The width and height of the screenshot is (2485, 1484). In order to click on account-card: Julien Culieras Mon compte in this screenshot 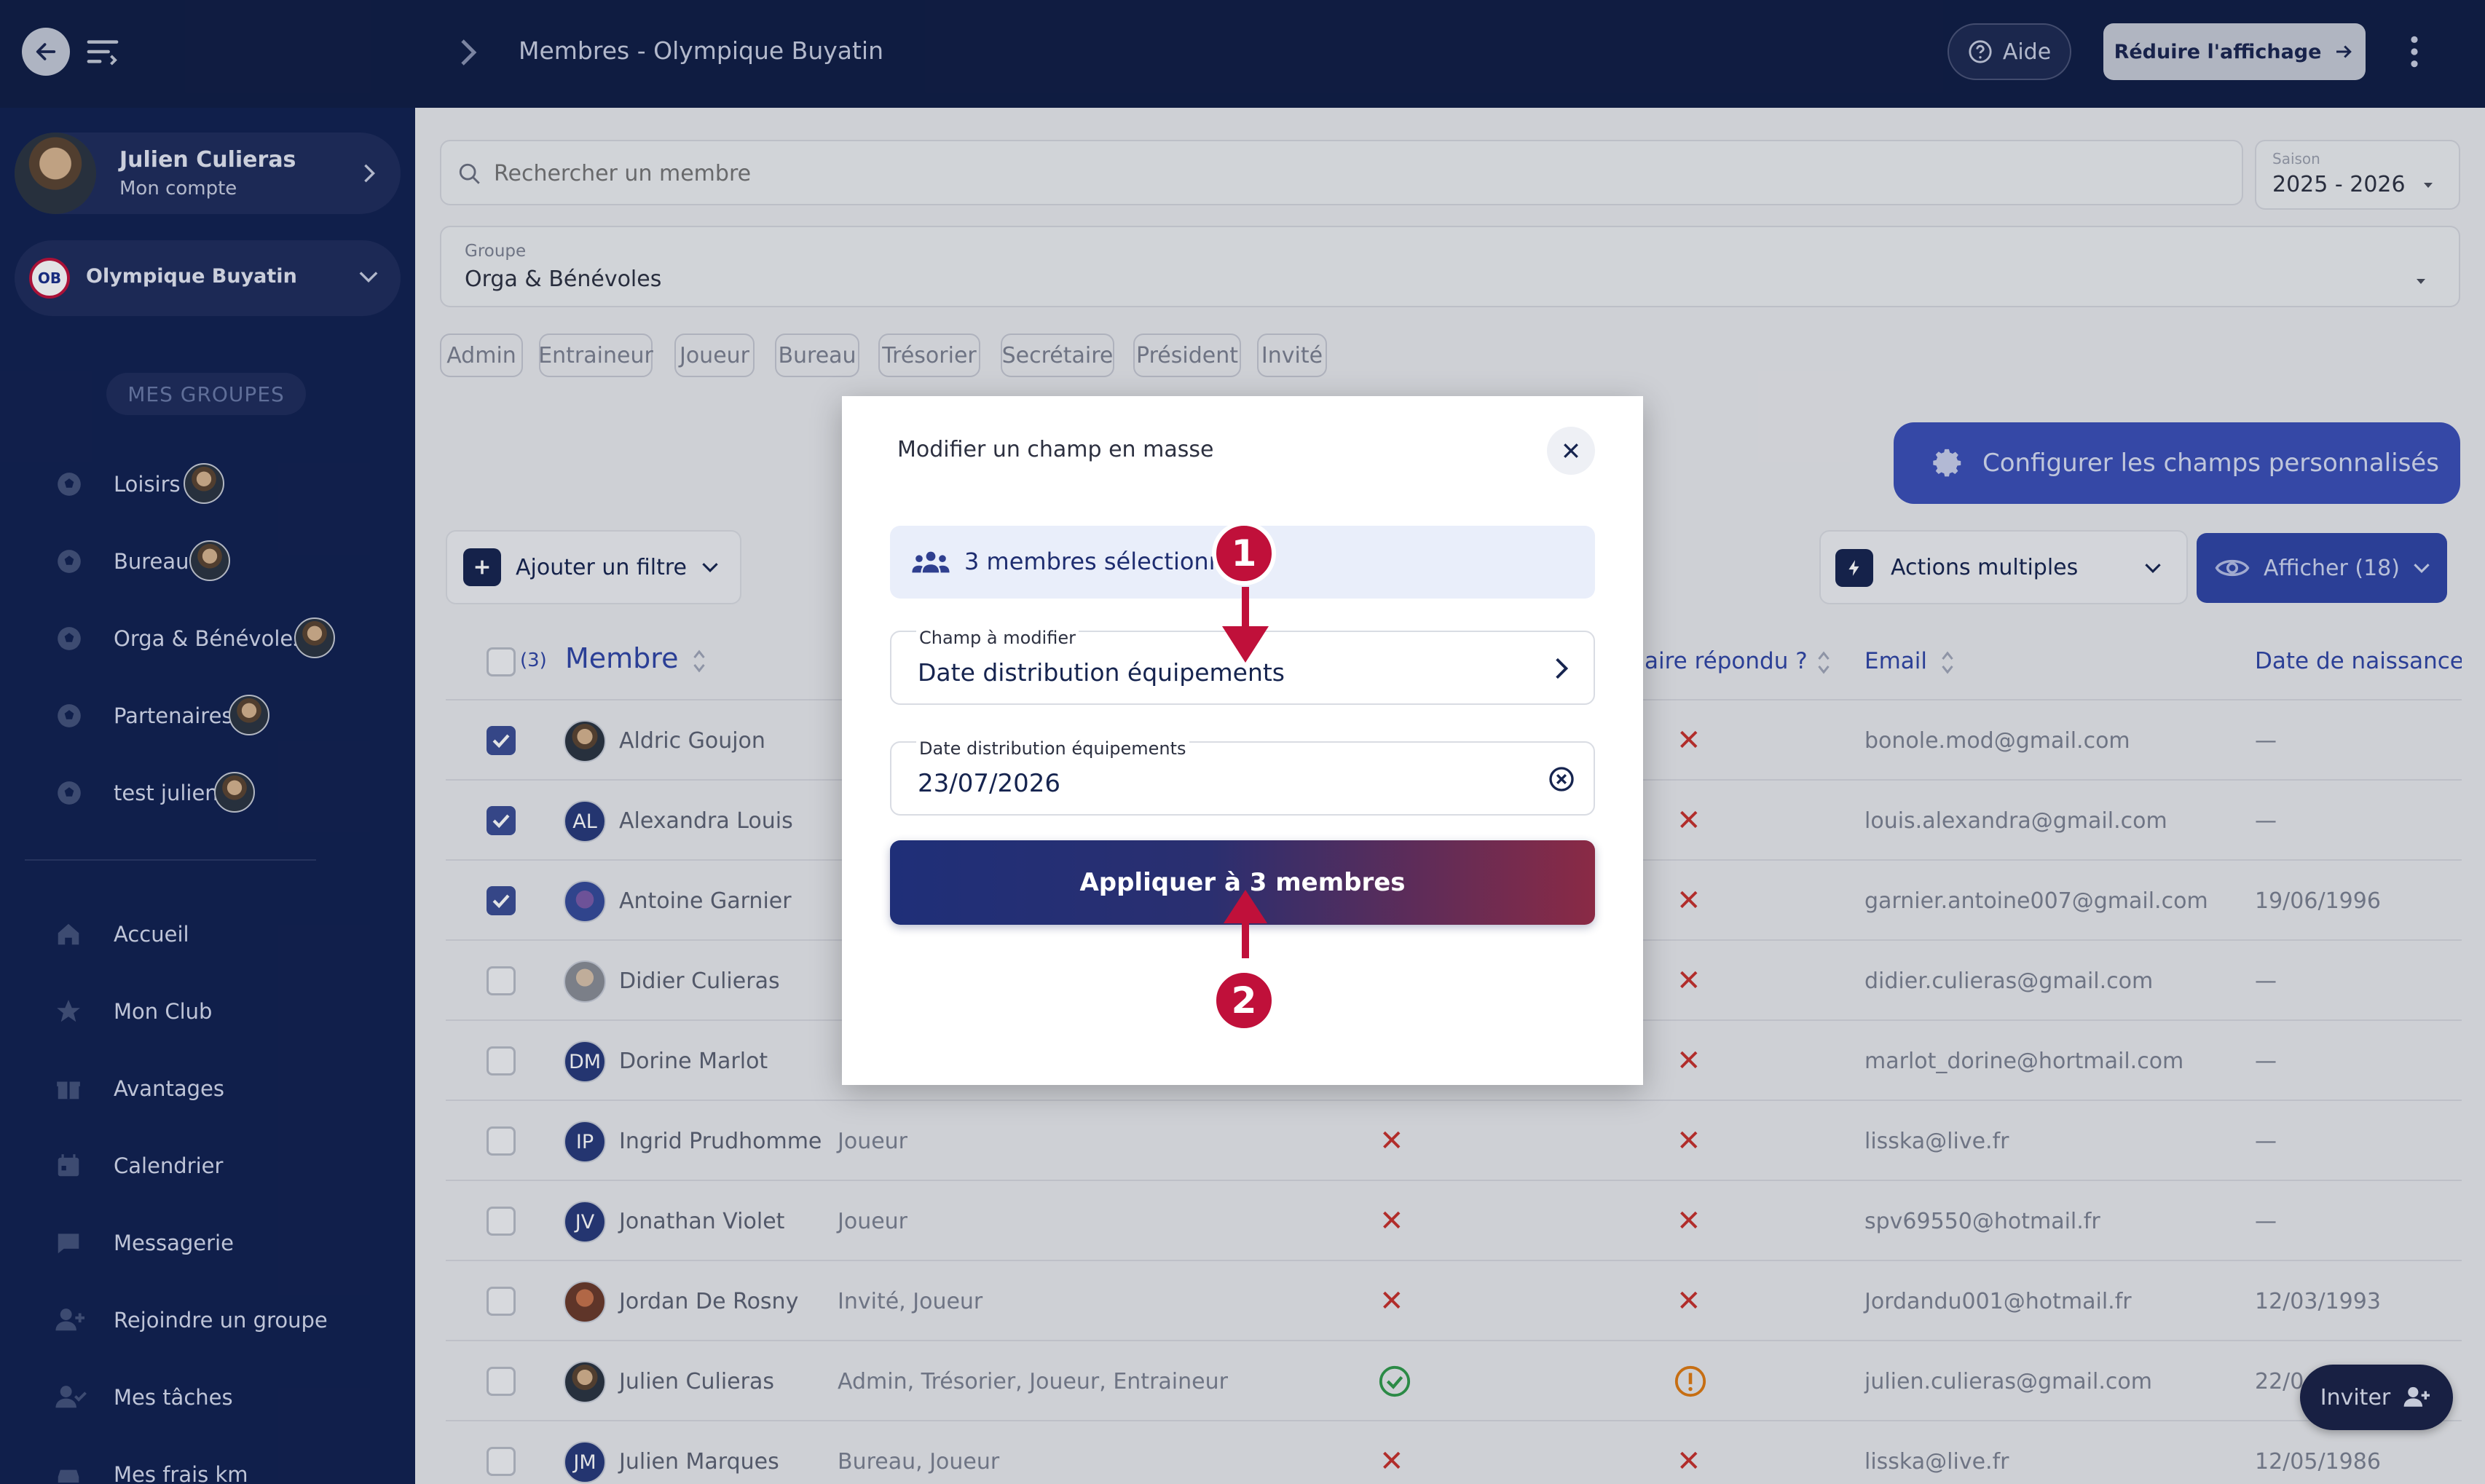, I will do `click(208, 173)`.